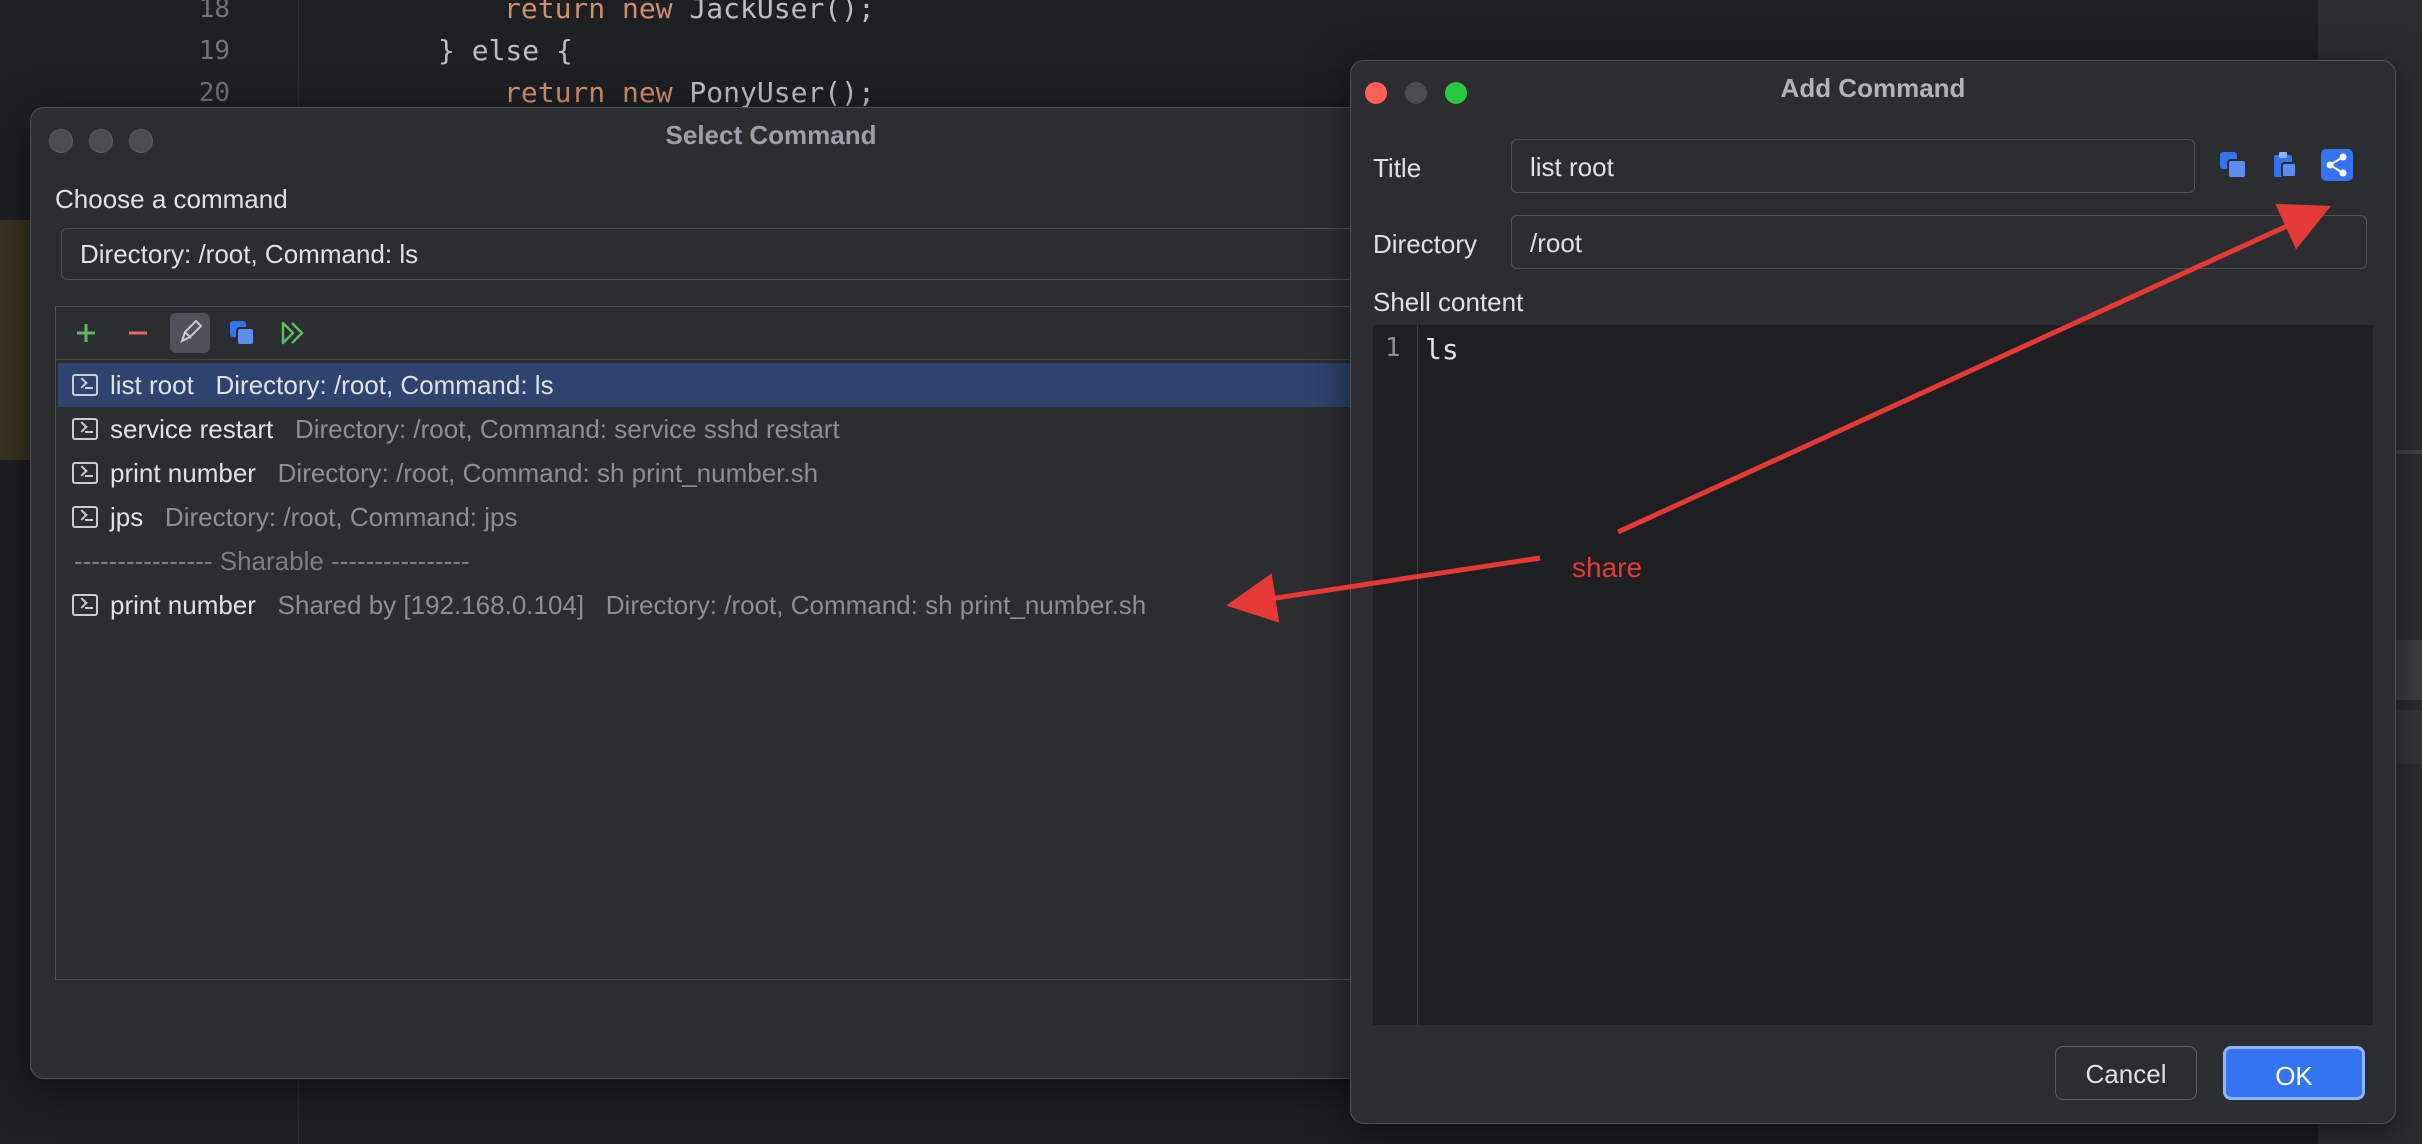  Describe the element at coordinates (214, 93) in the screenshot. I see `line-number: 20` at that location.